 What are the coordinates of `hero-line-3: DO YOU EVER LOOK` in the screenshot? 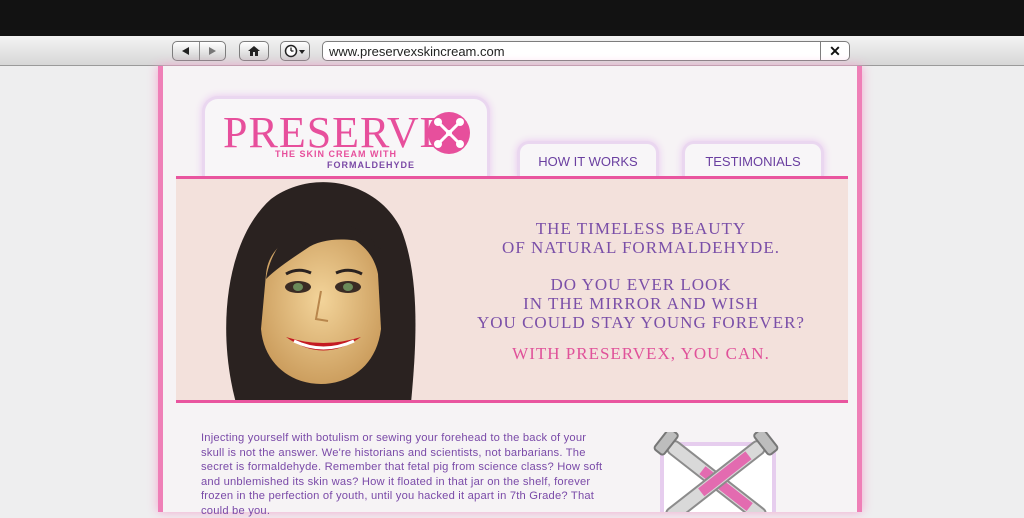 It's located at (641, 284).